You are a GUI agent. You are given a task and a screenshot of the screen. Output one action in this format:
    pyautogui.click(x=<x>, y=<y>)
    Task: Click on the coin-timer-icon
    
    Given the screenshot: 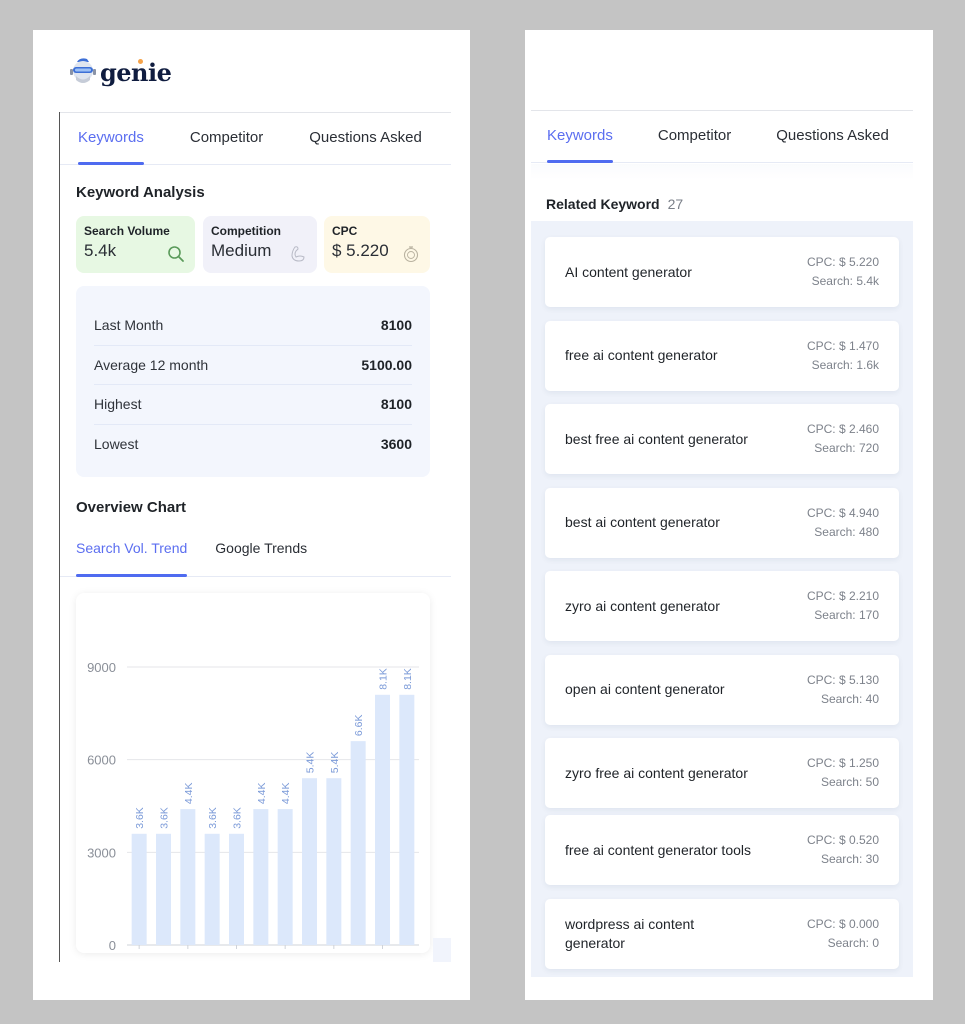 What is the action you would take?
    pyautogui.click(x=411, y=254)
    